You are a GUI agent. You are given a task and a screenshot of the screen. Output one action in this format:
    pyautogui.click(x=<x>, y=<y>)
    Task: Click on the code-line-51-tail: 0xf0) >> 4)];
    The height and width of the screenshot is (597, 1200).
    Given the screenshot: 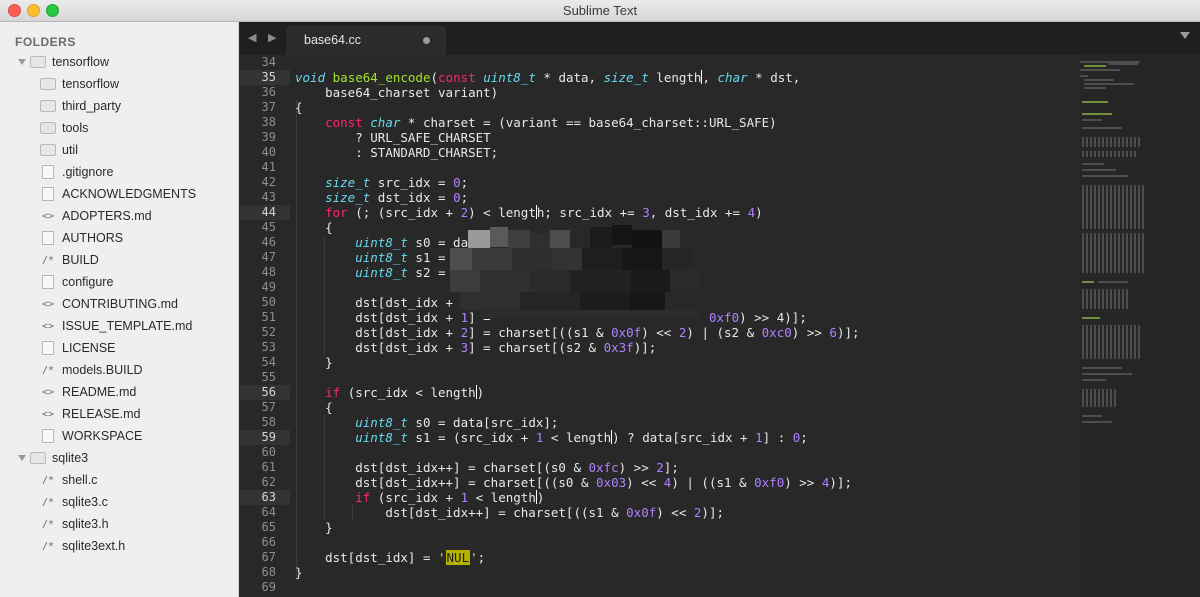 What is the action you would take?
    pyautogui.click(x=758, y=317)
    